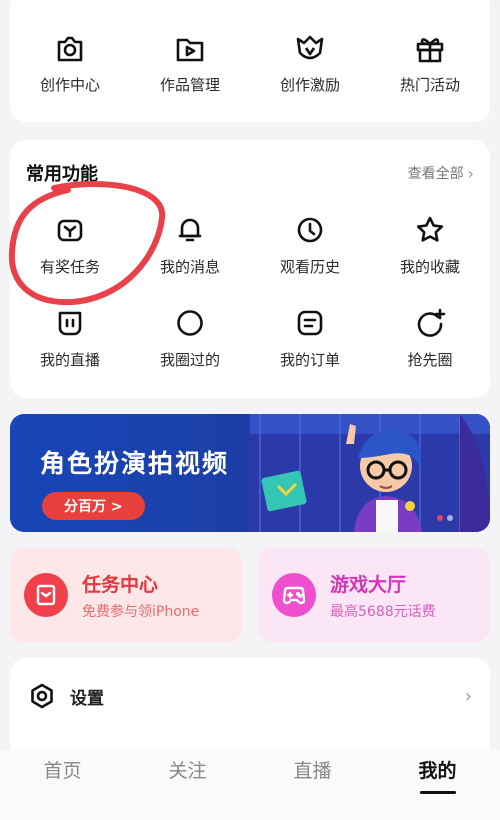 The height and width of the screenshot is (820, 500). What do you see at coordinates (437, 785) in the screenshot?
I see `nav-me-tab: 我的` at bounding box center [437, 785].